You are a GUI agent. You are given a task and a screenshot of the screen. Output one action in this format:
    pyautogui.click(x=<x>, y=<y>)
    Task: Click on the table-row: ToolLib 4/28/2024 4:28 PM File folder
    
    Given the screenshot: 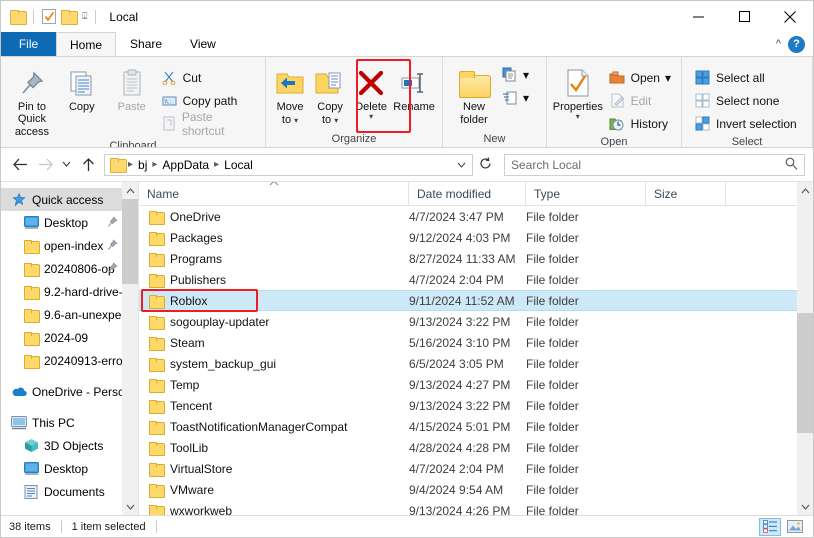 What is the action you would take?
    pyautogui.click(x=476, y=447)
    